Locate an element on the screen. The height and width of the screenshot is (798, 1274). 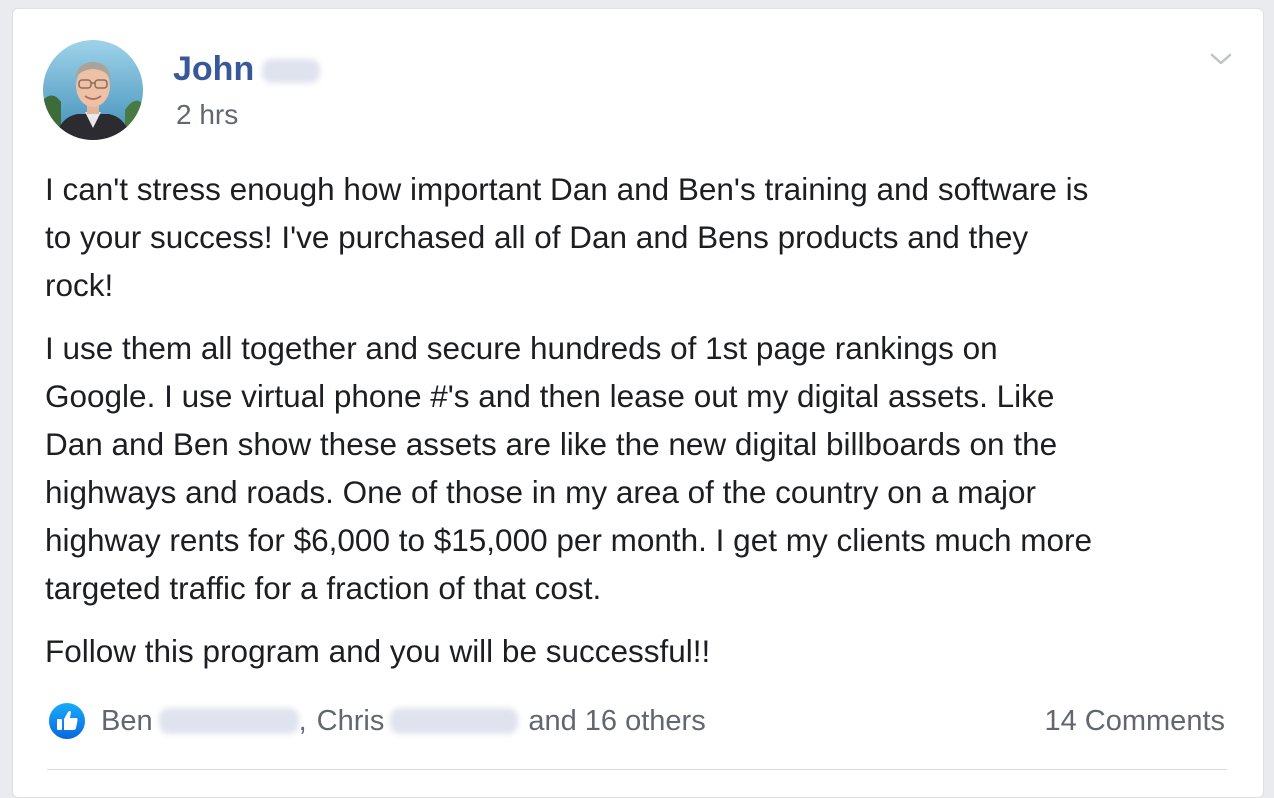
author-last-name-redacted is located at coordinates (291, 71).